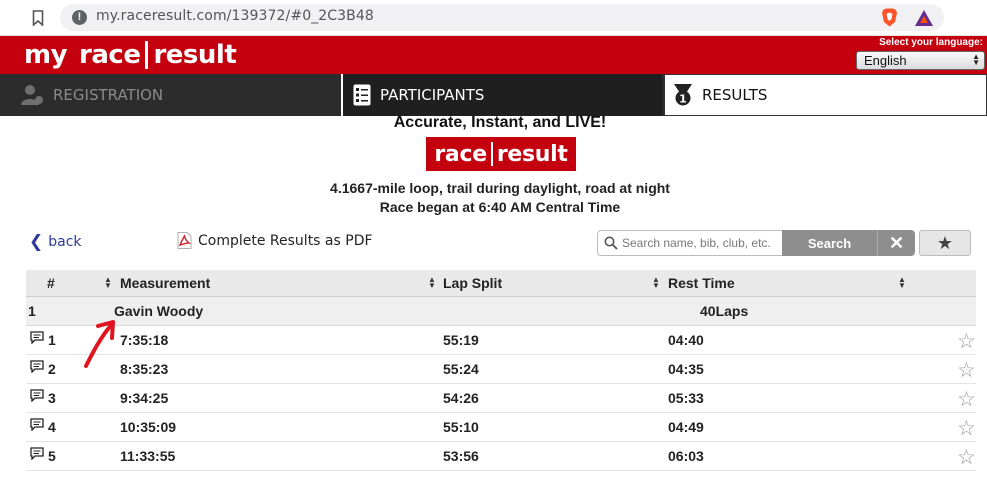 This screenshot has height=477, width=987. Describe the element at coordinates (285, 240) in the screenshot. I see `pdf-label: Complete Results as PDF` at that location.